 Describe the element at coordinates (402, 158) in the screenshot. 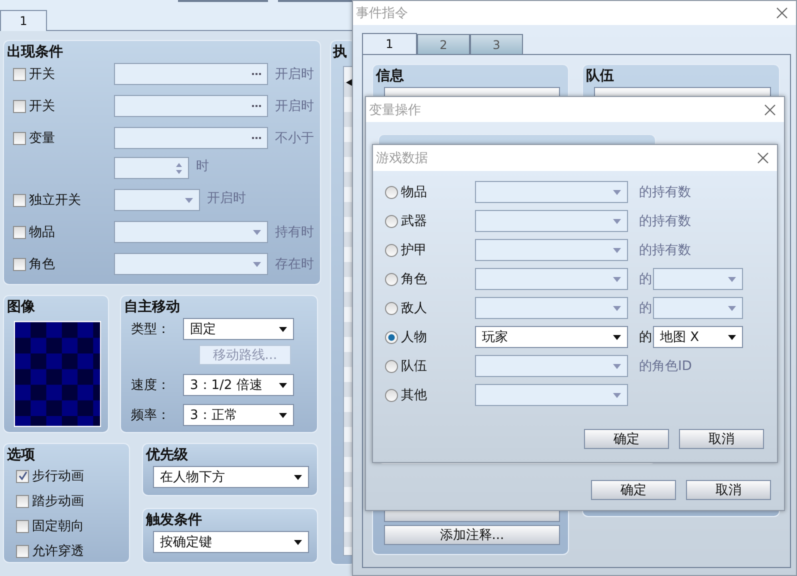

I see `window-title: 游戏数据` at that location.